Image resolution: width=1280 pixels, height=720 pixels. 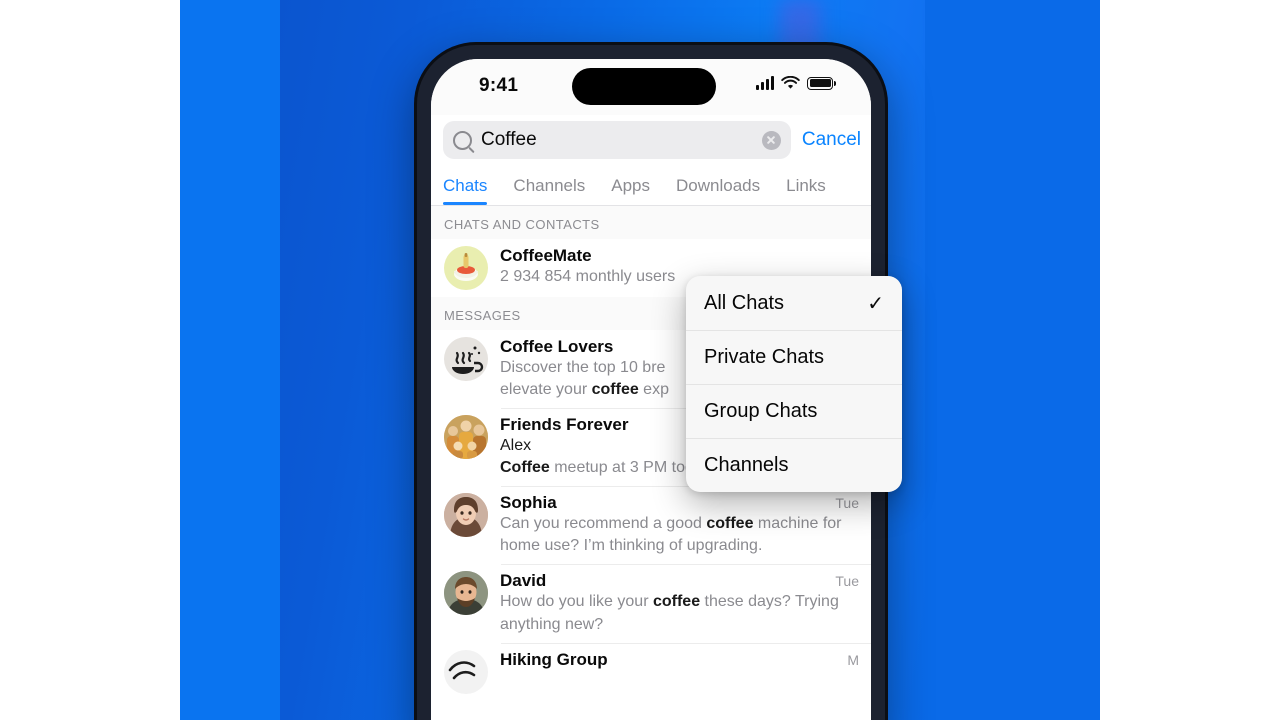 I want to click on list-item-top: Sophia Tue, so click(x=679, y=503).